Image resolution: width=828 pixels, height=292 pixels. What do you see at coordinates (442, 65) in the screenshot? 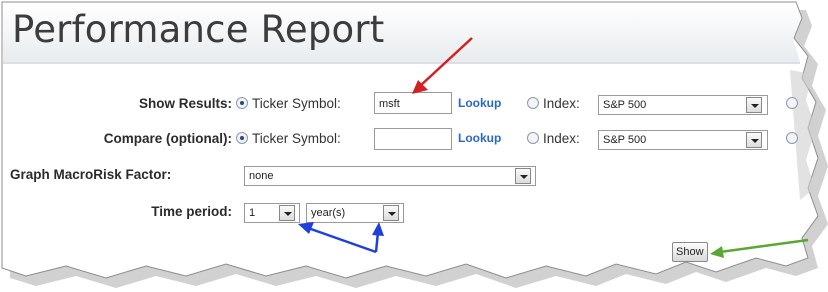
I see `red-arrow-icon` at bounding box center [442, 65].